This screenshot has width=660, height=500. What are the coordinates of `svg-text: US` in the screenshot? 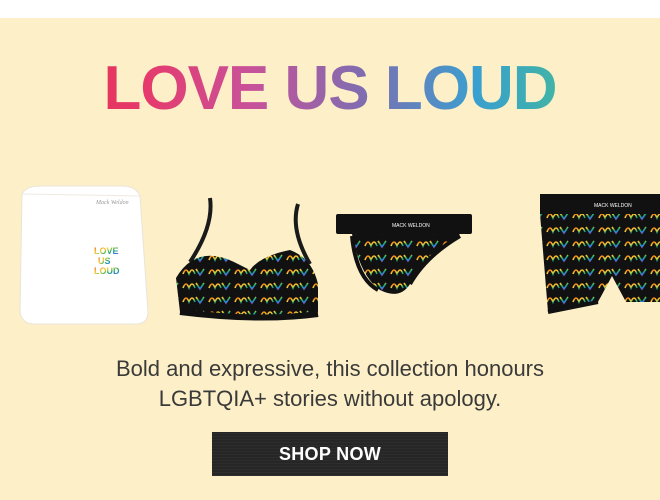 It's located at (104, 261).